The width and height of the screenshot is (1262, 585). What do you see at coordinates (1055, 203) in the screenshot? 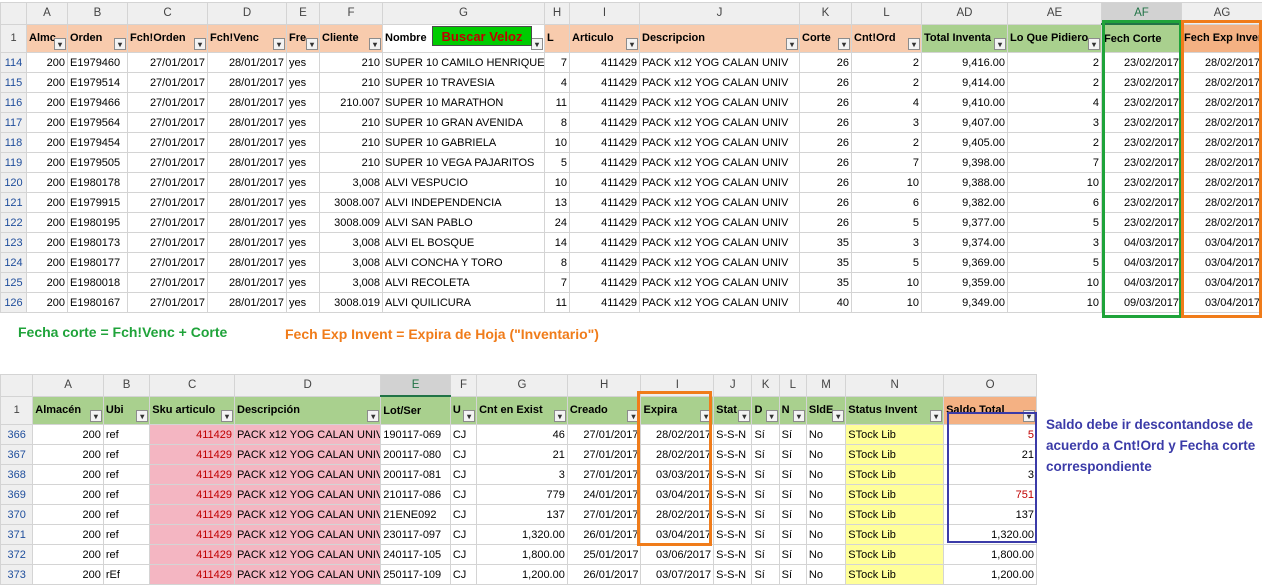
I see `cell-lo-que-pidiero: 6` at bounding box center [1055, 203].